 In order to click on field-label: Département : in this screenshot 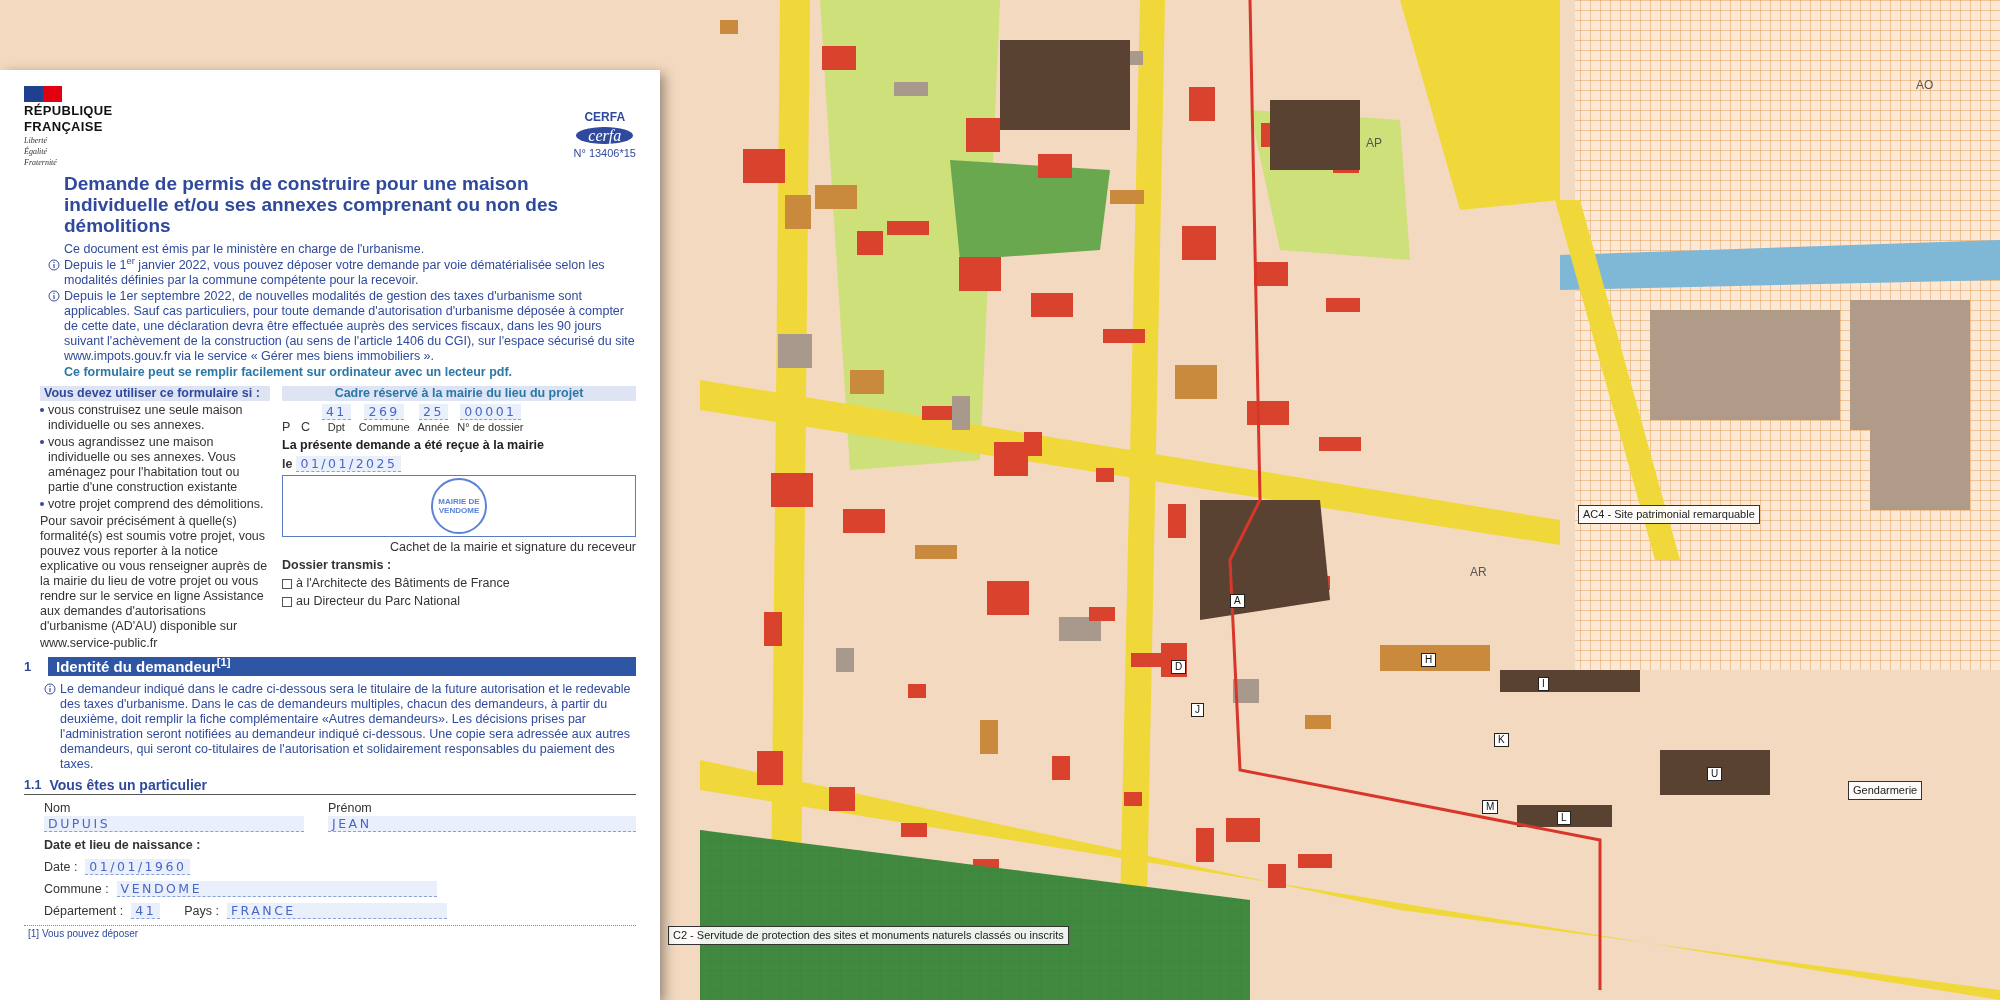, I will do `click(84, 911)`.